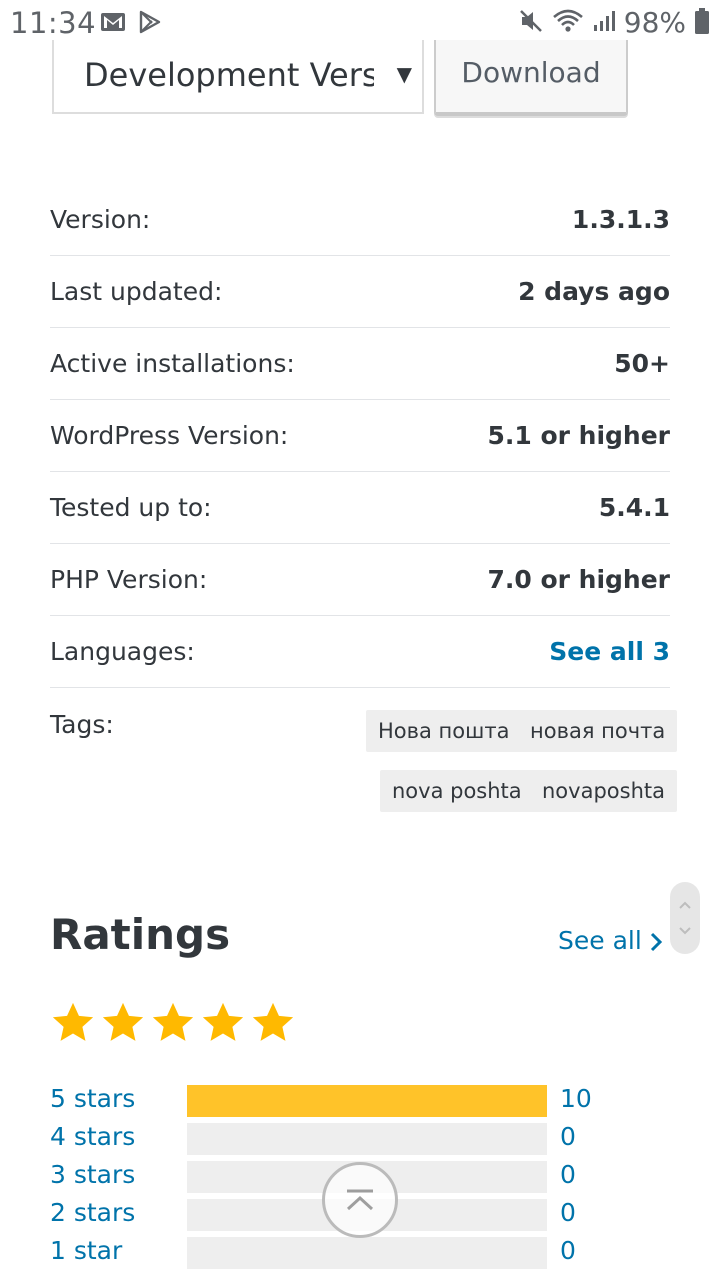 The width and height of the screenshot is (720, 1280). I want to click on tag-link: новая почта, so click(598, 731).